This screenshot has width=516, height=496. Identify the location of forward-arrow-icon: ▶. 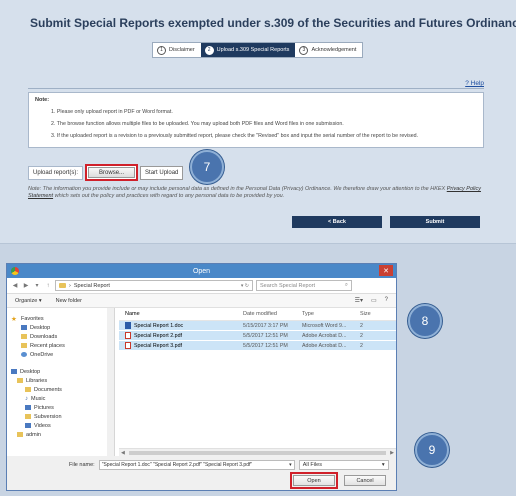
(26, 285).